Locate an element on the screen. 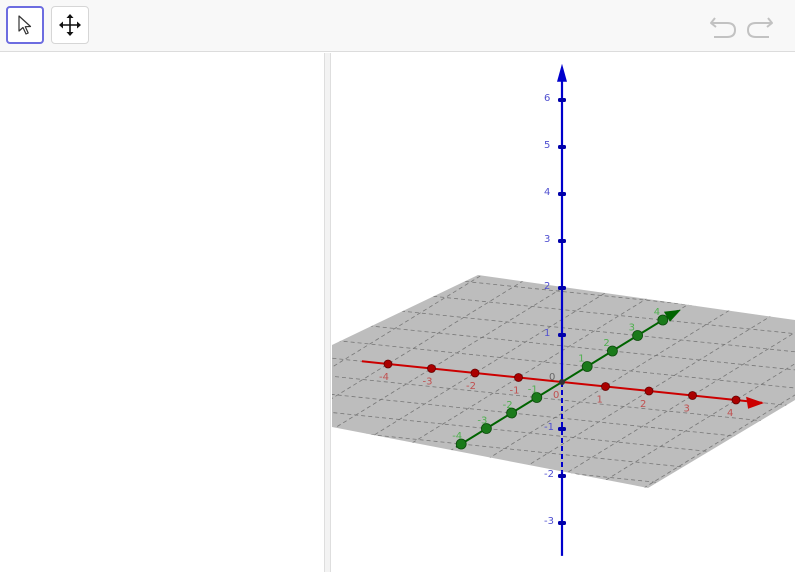 Image resolution: width=795 pixels, height=572 pixels. x-axis-tick-label: 3 is located at coordinates (687, 409).